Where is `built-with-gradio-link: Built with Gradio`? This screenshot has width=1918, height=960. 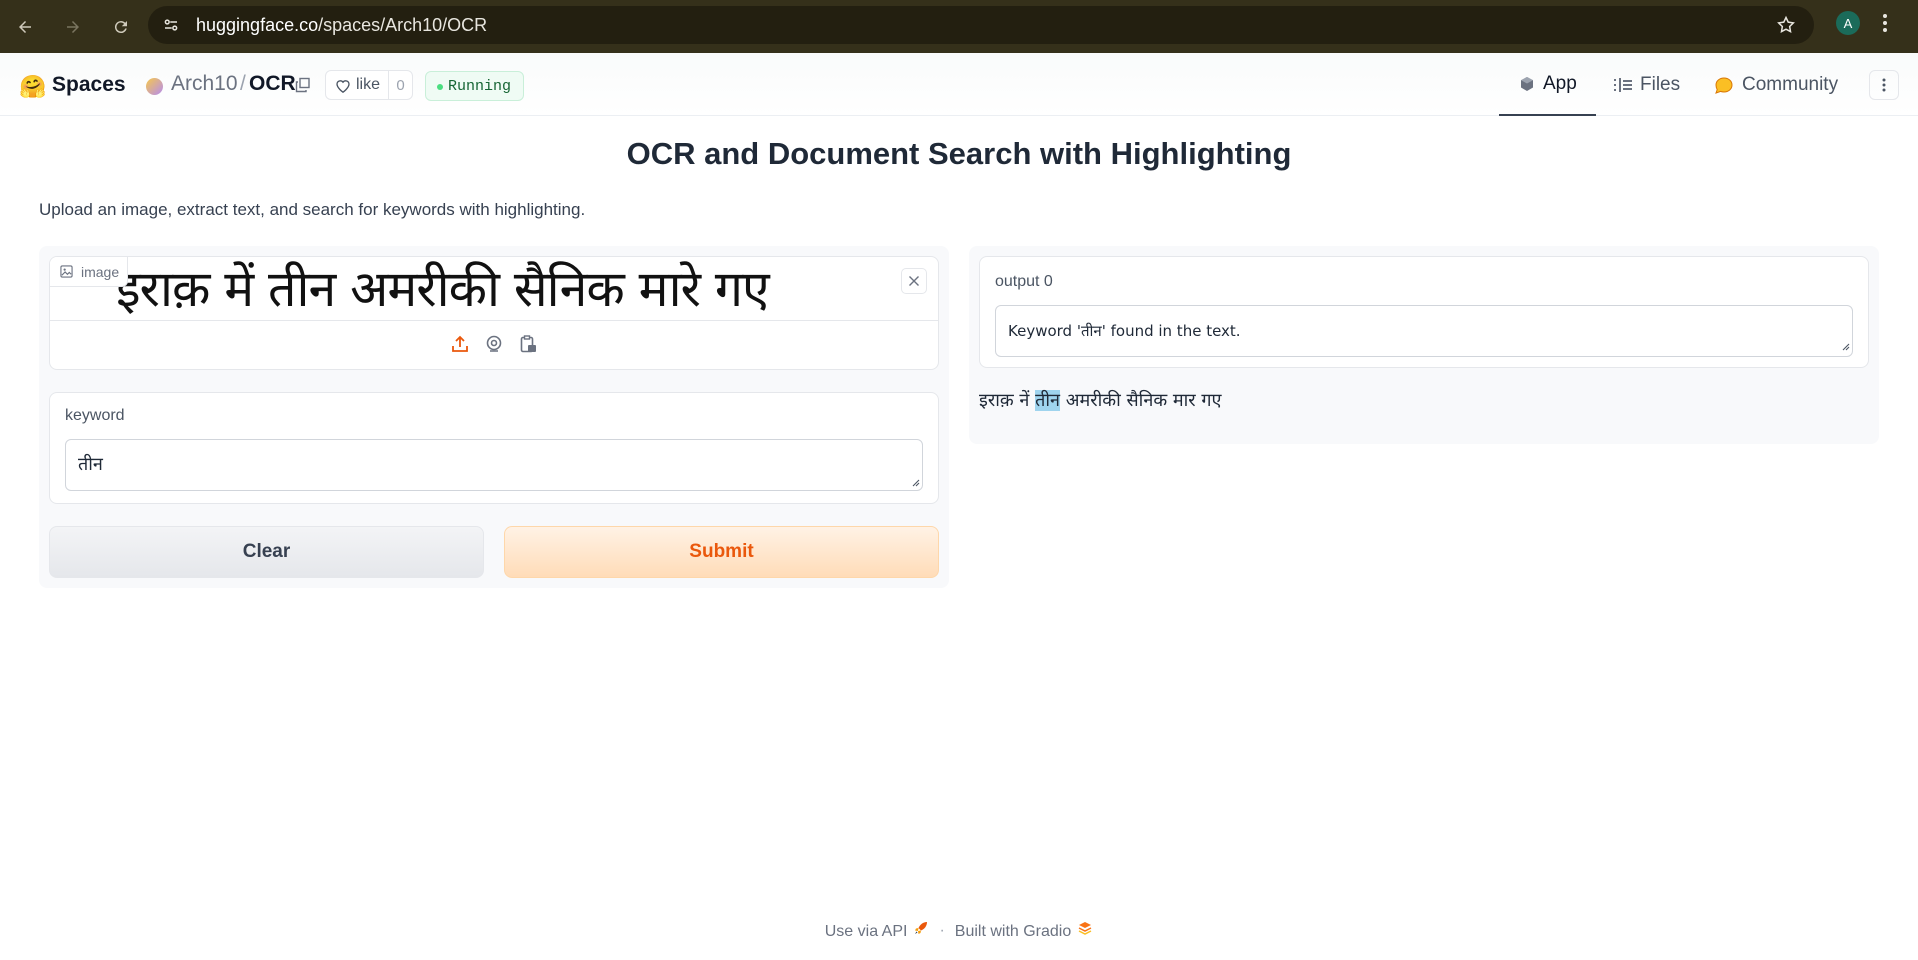
built-with-gradio-link: Built with Gradio is located at coordinates (1024, 930).